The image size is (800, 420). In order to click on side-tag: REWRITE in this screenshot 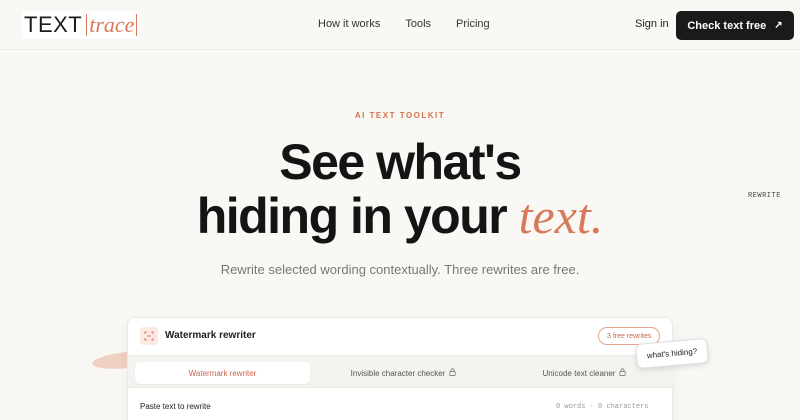, I will do `click(764, 196)`.